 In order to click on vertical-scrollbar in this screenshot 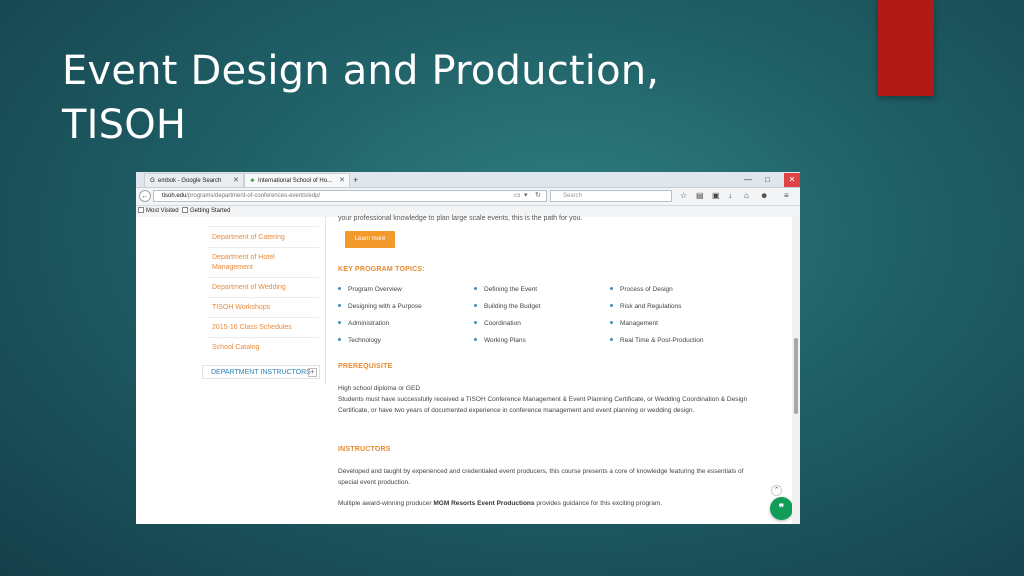, I will do `click(796, 370)`.